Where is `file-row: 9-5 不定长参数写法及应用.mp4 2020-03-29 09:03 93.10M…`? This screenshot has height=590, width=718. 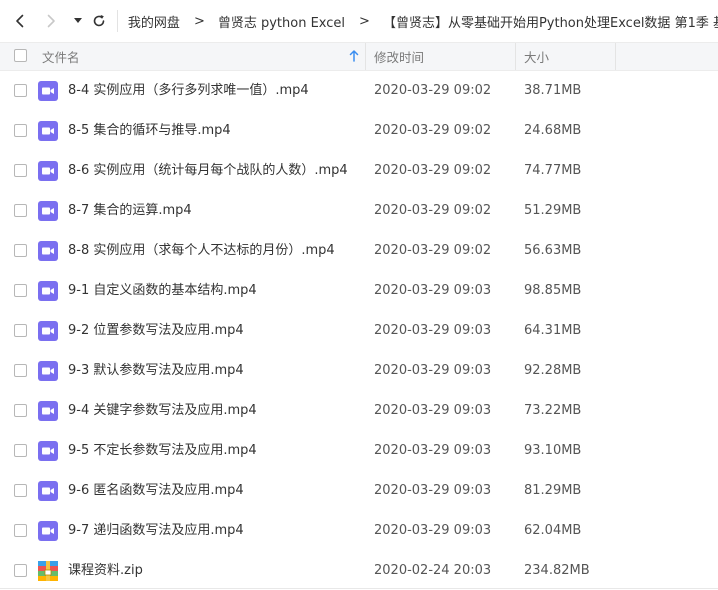
file-row: 9-5 不定长参数写法及应用.mp4 2020-03-29 09:03 93.10M… is located at coordinates (359, 451).